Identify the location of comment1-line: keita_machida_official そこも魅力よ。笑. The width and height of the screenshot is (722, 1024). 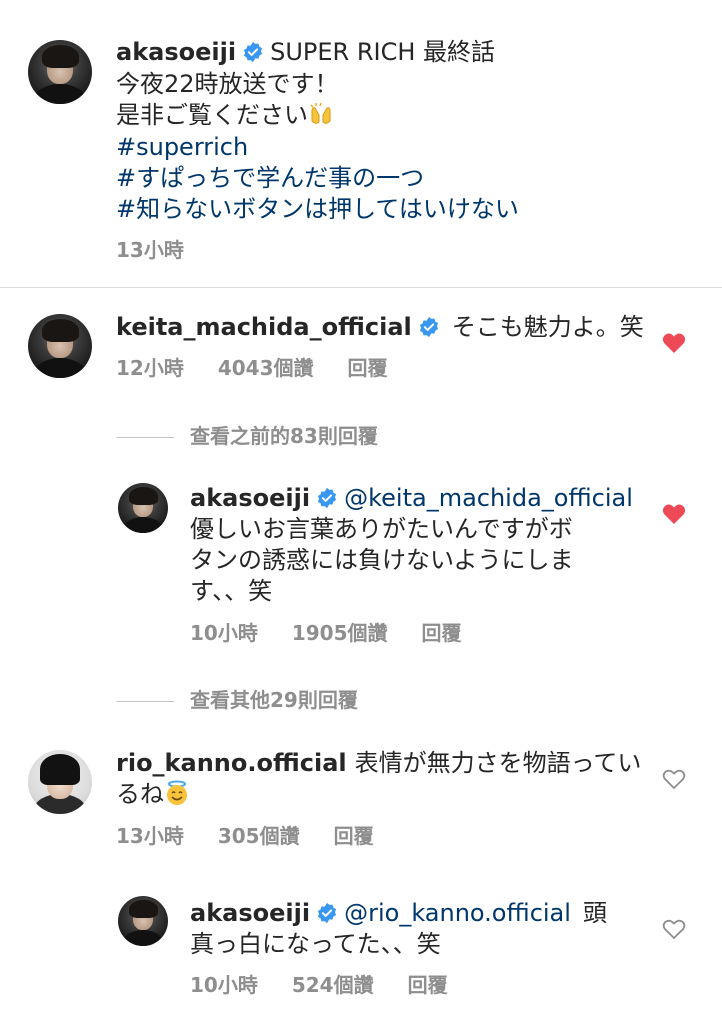
(380, 327).